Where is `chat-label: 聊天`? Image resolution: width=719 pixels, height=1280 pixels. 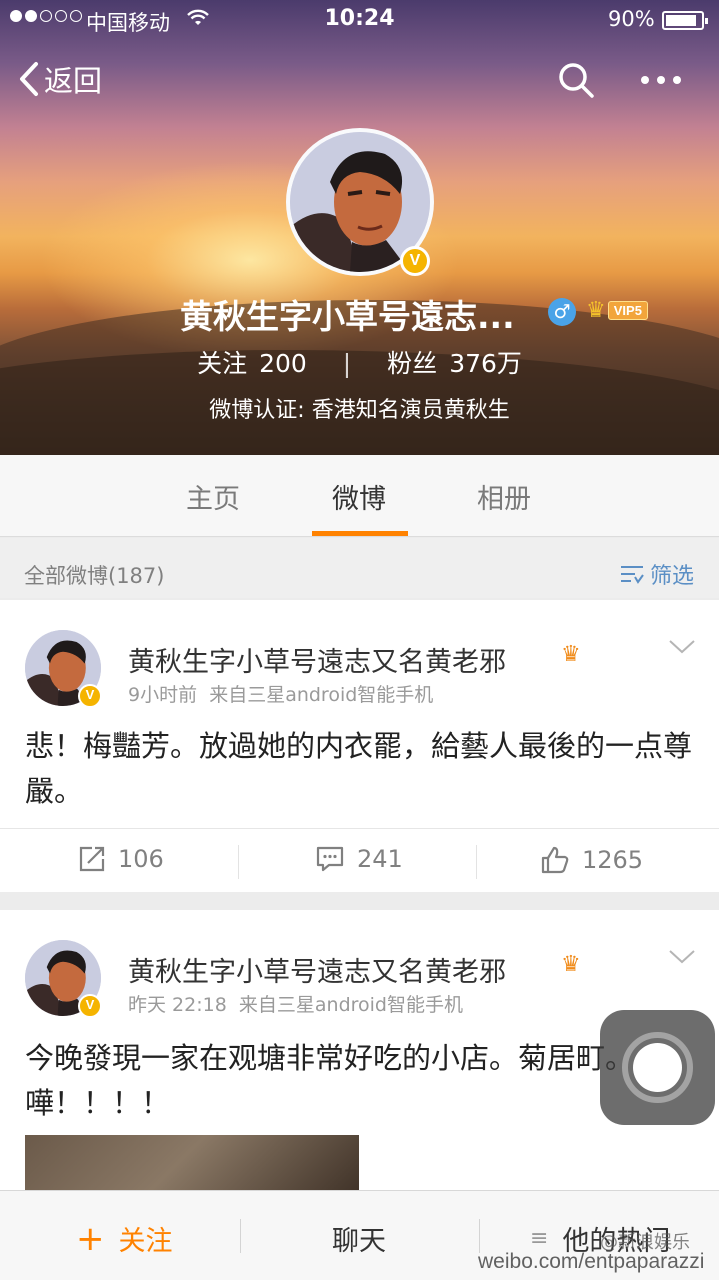
chat-label: 聊天 is located at coordinates (359, 1241).